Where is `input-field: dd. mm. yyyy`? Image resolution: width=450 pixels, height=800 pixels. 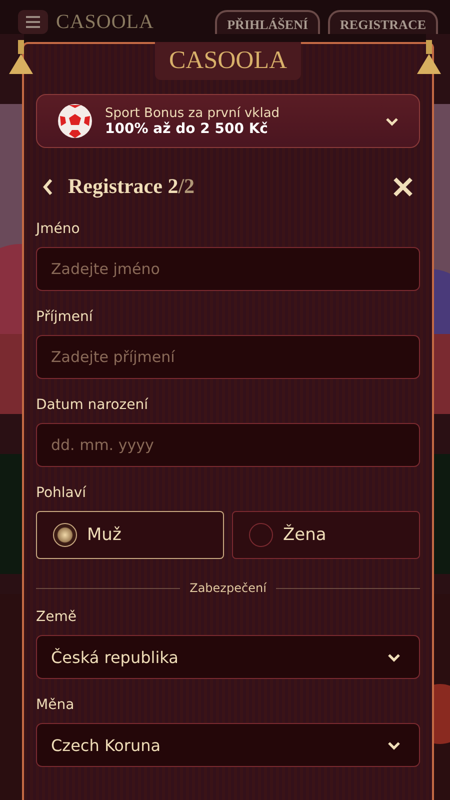
input-field: dd. mm. yyyy is located at coordinates (228, 445).